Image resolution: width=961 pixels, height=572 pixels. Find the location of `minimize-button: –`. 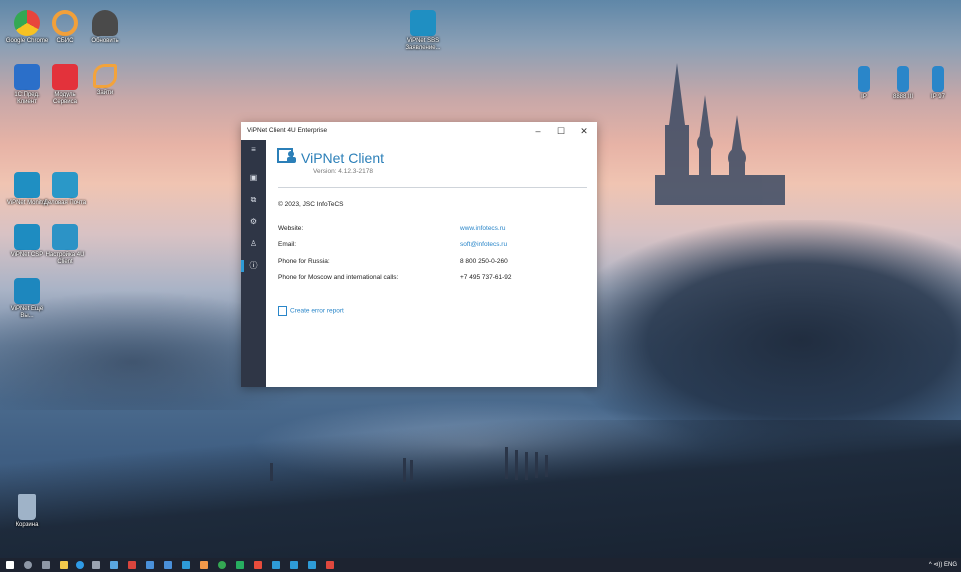

minimize-button: – is located at coordinates (538, 131).